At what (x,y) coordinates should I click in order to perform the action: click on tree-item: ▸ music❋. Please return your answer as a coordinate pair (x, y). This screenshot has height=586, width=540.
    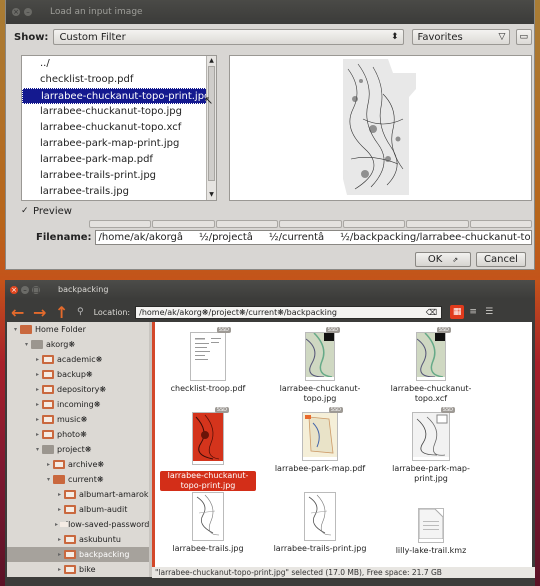
    Looking at the image, I should click on (78, 419).